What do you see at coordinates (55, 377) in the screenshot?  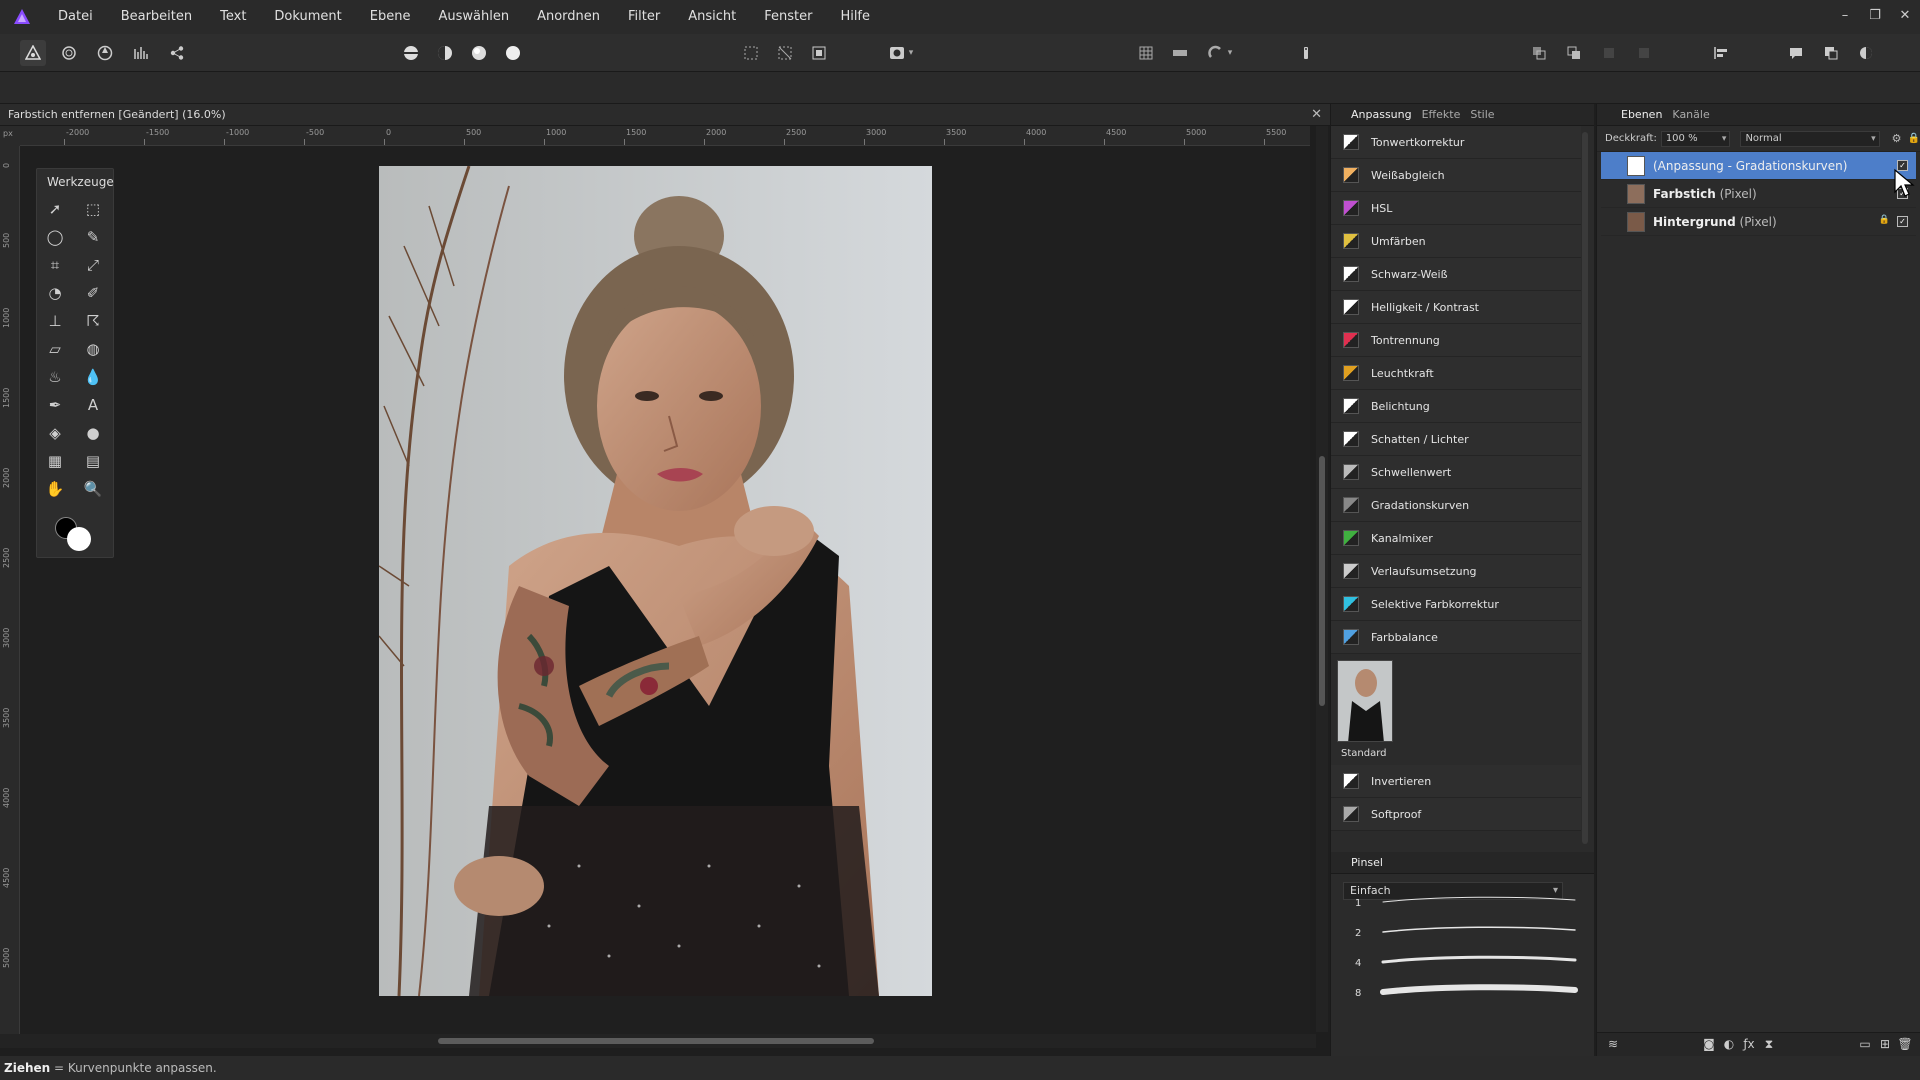 I see `dodge-icon: ♨` at bounding box center [55, 377].